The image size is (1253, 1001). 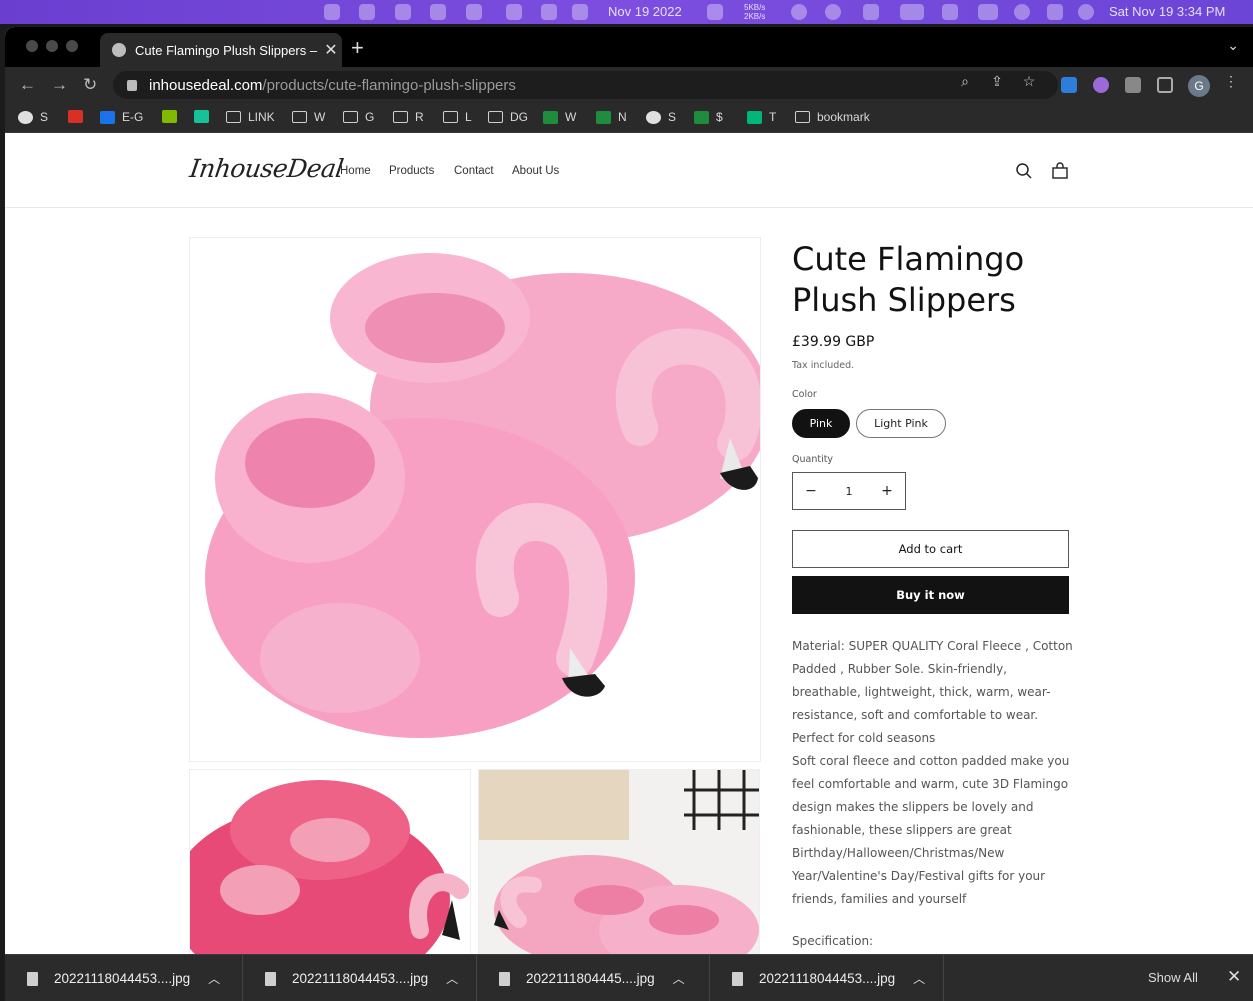 I want to click on download-item: 2022111804445....jpg ︿, so click(x=593, y=978).